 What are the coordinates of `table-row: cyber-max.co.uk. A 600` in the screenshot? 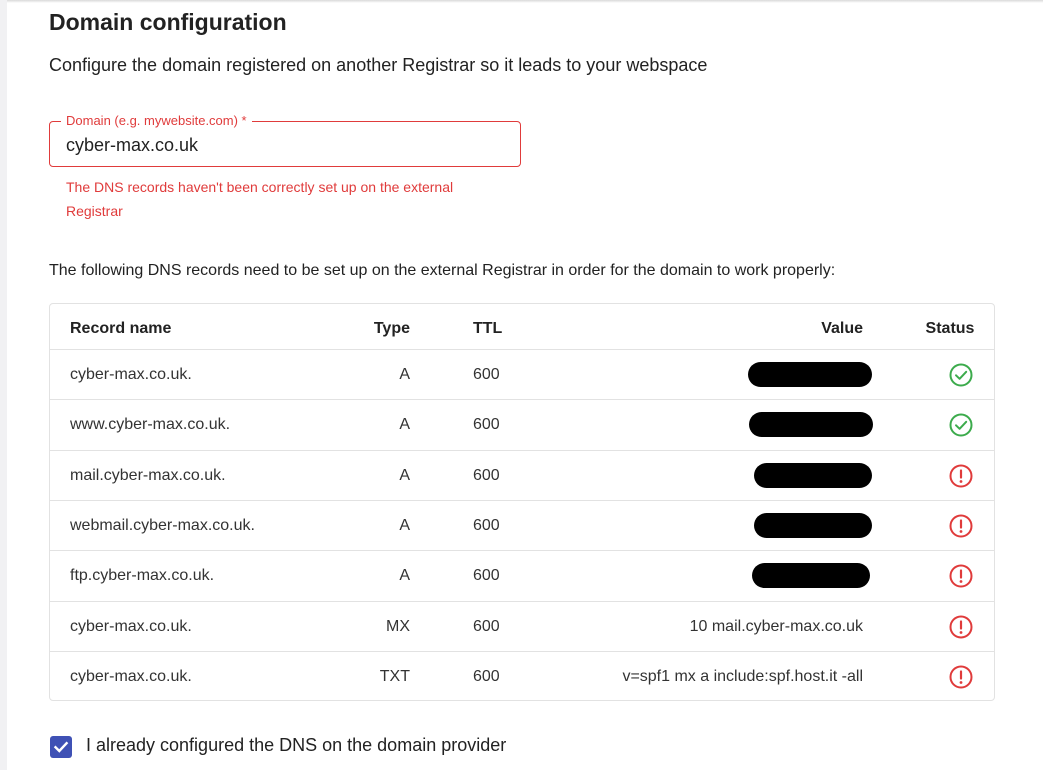 It's located at (522, 374).